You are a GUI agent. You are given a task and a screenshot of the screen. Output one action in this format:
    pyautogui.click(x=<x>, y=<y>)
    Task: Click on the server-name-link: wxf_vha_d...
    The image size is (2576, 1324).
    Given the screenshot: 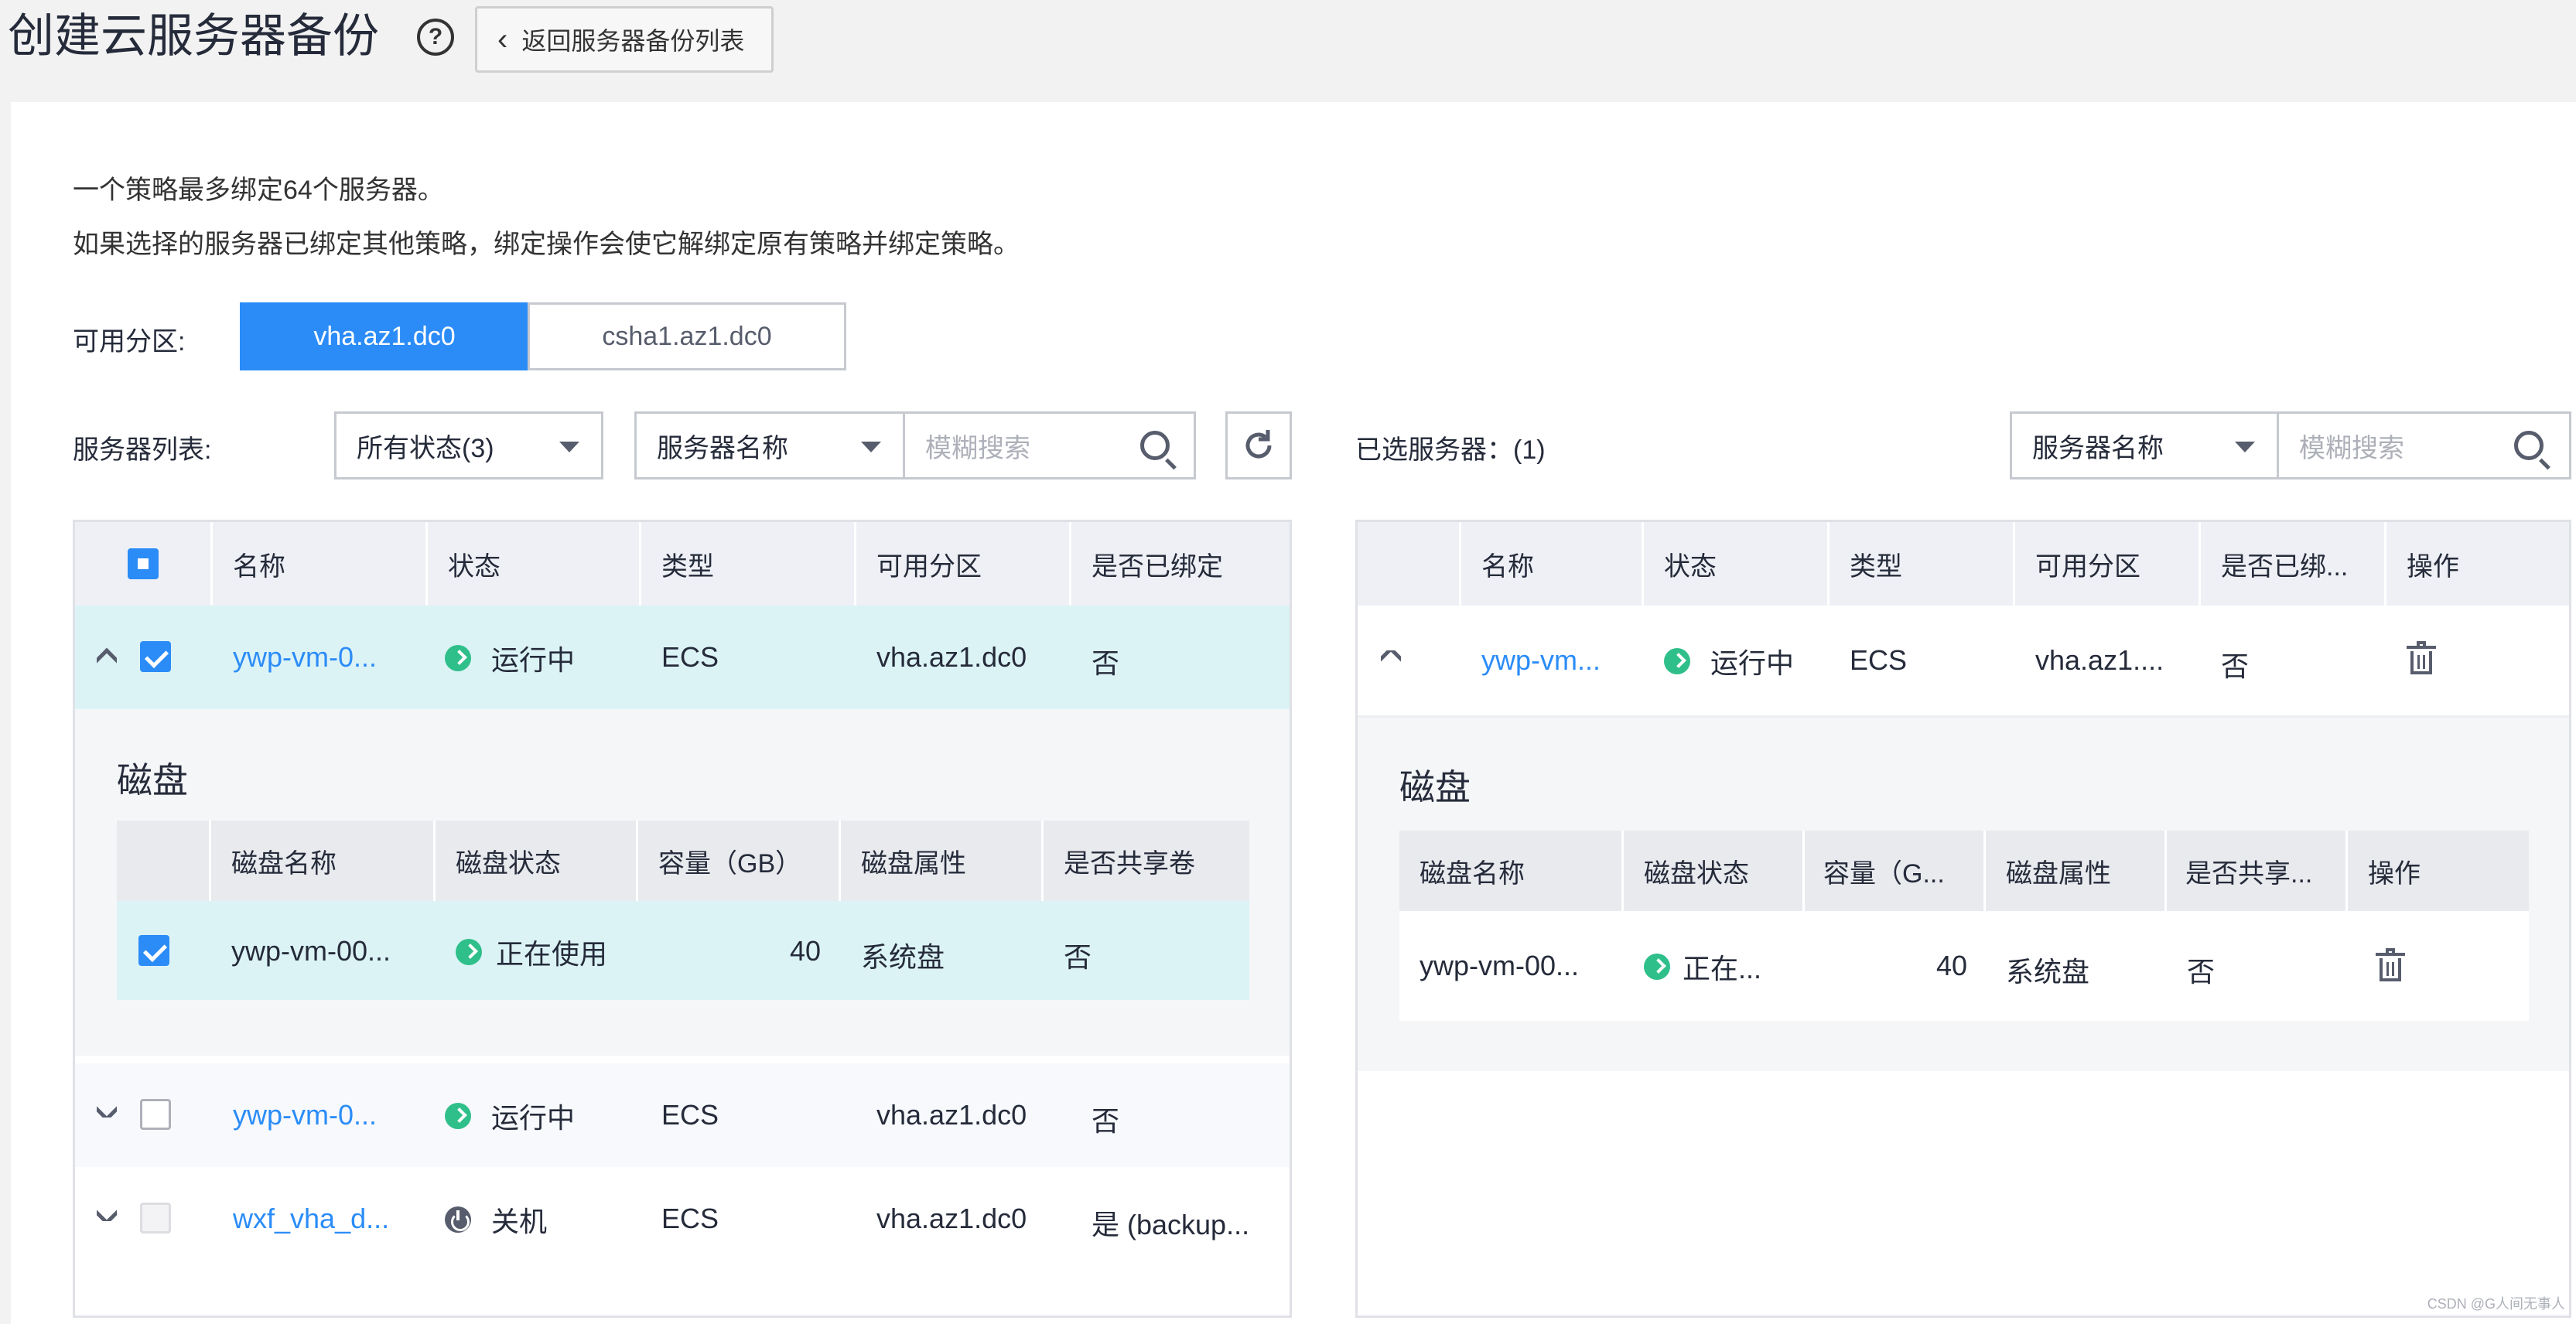 What is the action you would take?
    pyautogui.click(x=326, y=1219)
    